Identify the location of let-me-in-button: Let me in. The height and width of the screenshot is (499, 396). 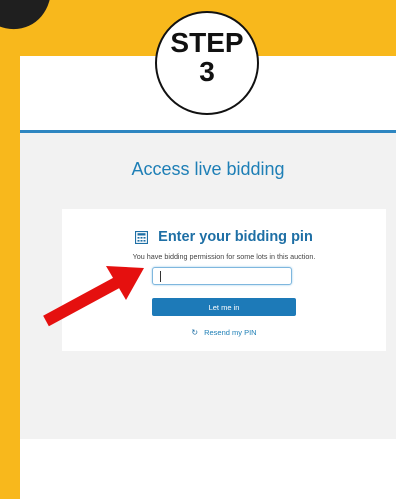
(224, 307).